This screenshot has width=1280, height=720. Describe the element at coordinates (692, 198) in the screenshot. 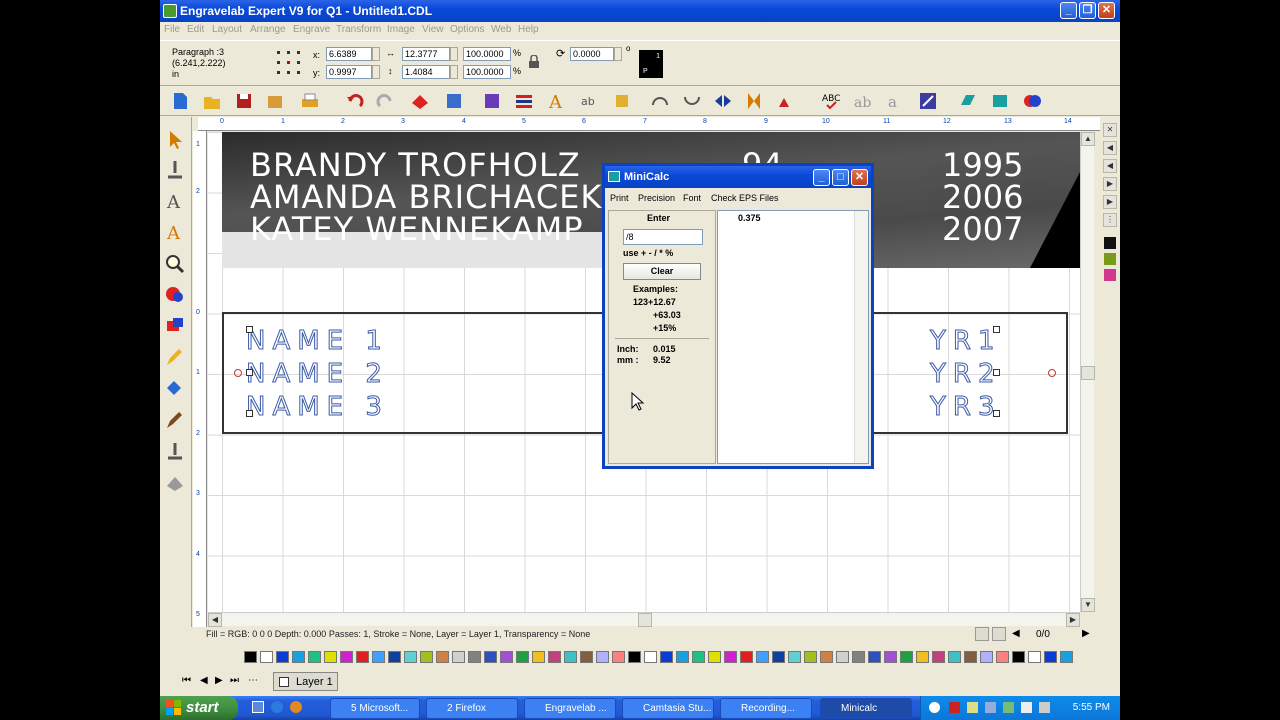

I see `minicalc-menu-font: Font` at that location.